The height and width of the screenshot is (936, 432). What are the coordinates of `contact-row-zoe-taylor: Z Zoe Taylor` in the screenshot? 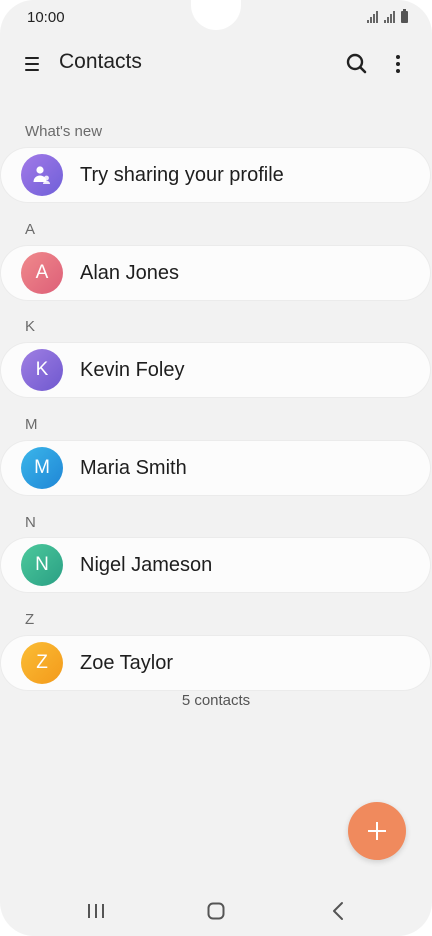 It's located at (215, 663).